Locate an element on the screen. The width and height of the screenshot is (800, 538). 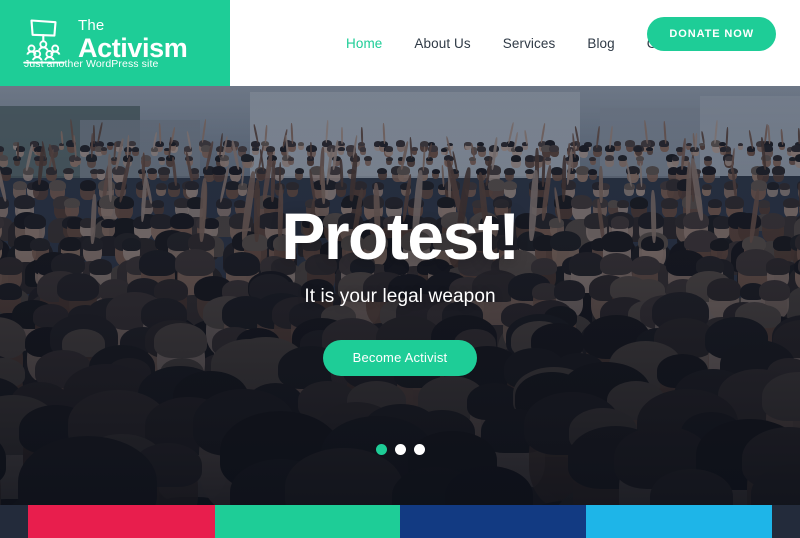
become-activist-button: Become Activist is located at coordinates (400, 358).